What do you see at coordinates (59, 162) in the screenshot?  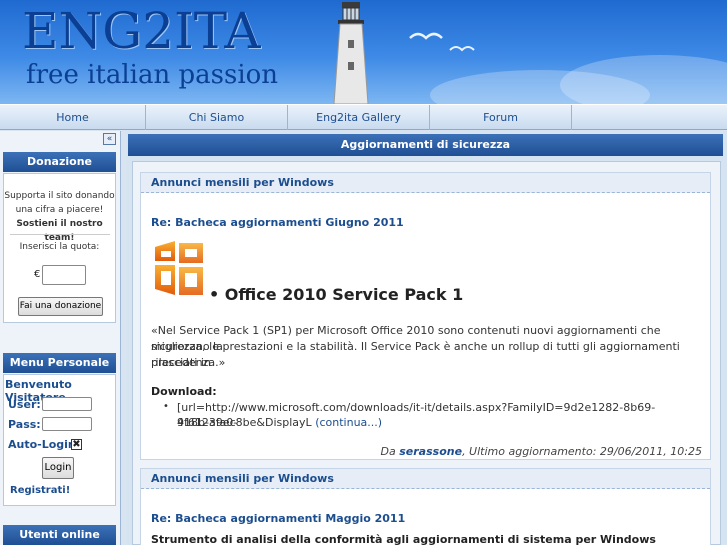 I see `donation-box-title: Donazione` at bounding box center [59, 162].